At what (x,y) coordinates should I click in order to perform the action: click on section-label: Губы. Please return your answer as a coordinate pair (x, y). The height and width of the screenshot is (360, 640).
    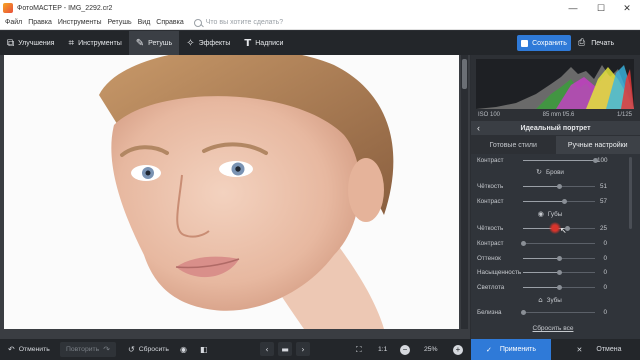
    Looking at the image, I should click on (555, 214).